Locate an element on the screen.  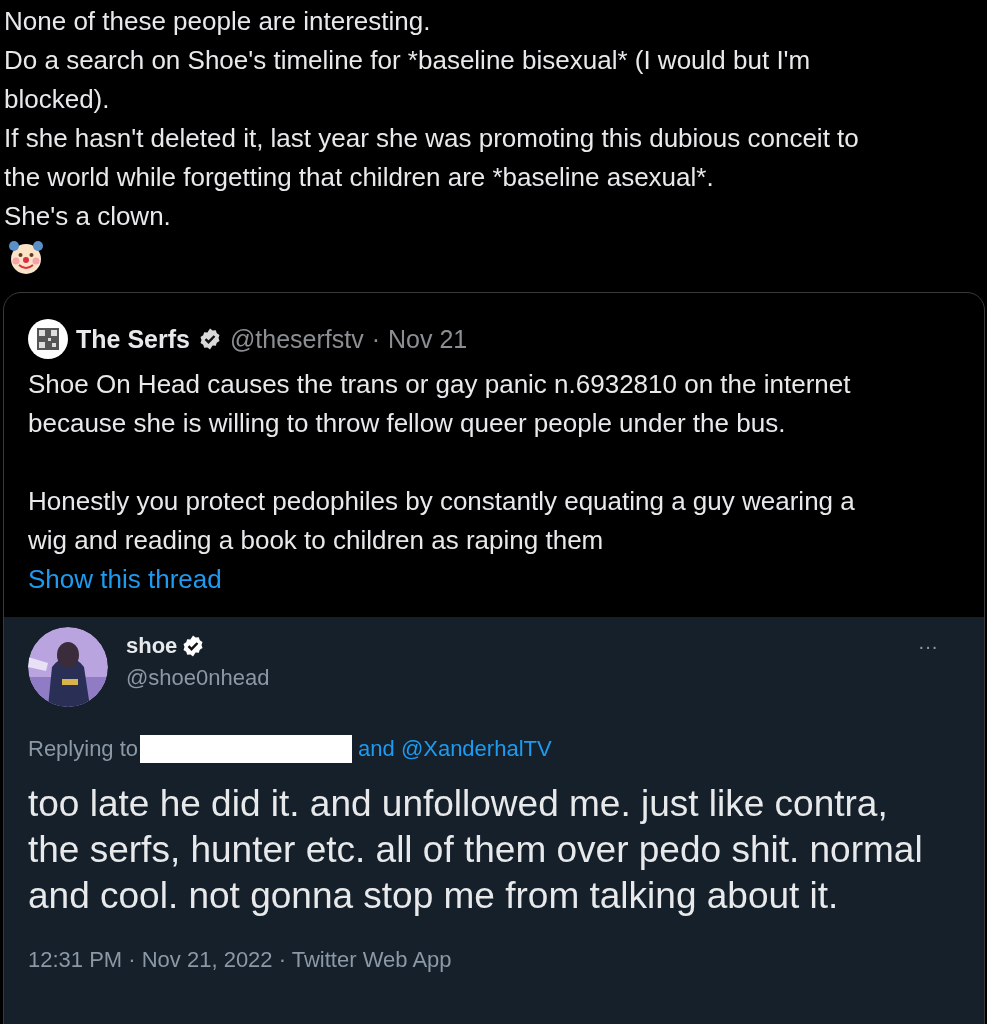
quoted-tweet-text: Shoe On Head causes the trans or gay panic n.6932810 on the internet because she is willing to throw fellow queer people under the bus. is located at coordinates (440, 404).